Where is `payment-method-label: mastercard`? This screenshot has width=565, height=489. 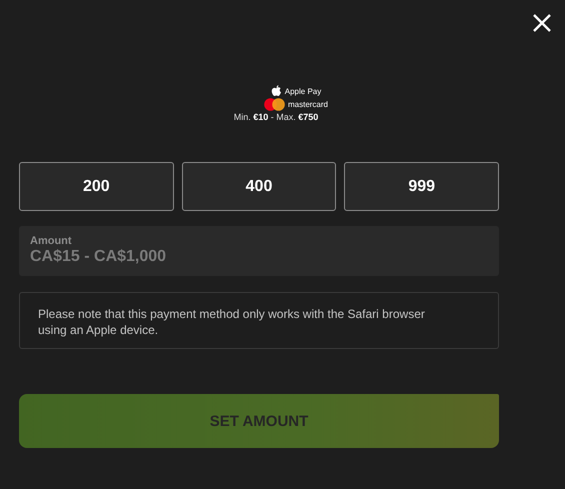 payment-method-label: mastercard is located at coordinates (308, 104).